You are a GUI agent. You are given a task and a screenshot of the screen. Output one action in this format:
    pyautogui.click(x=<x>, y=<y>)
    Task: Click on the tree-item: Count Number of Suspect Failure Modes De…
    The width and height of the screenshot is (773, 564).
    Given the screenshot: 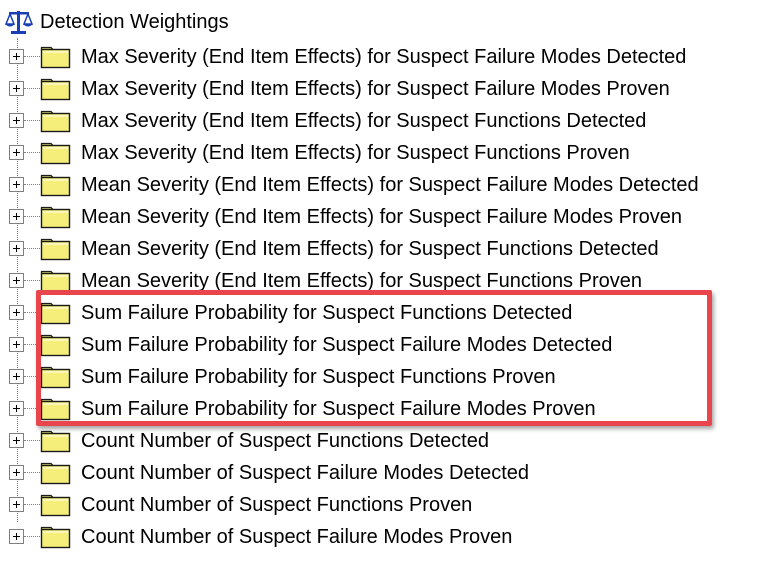 What is the action you would take?
    pyautogui.click(x=386, y=473)
    